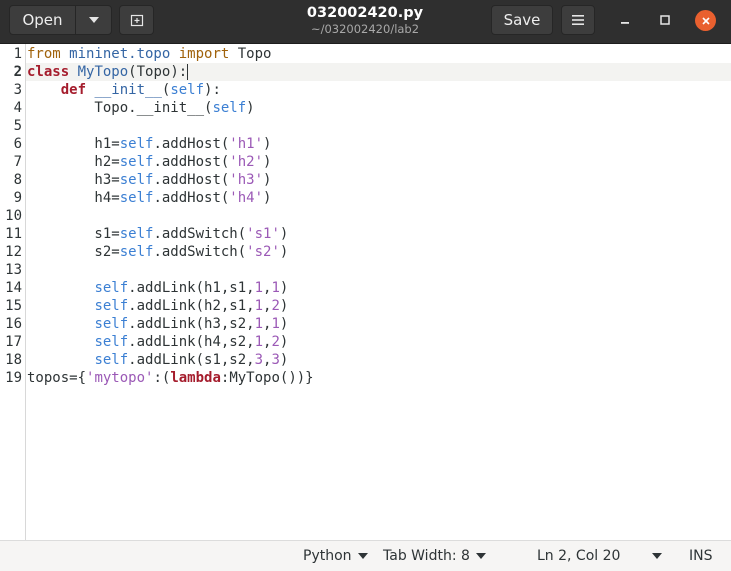 Image resolution: width=731 pixels, height=571 pixels. Describe the element at coordinates (17, 144) in the screenshot. I see `line-number: 6` at that location.